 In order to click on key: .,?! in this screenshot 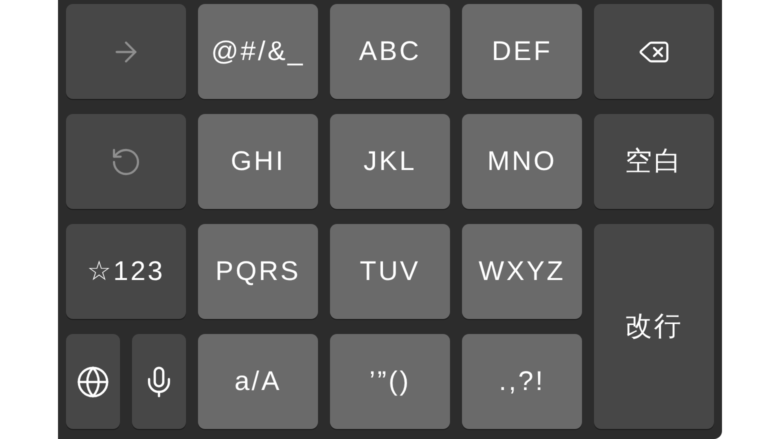, I will do `click(522, 381)`.